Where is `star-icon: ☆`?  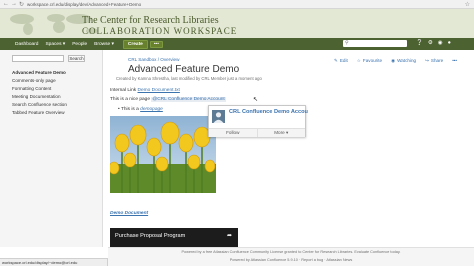
star-icon: ☆ is located at coordinates (358, 60).